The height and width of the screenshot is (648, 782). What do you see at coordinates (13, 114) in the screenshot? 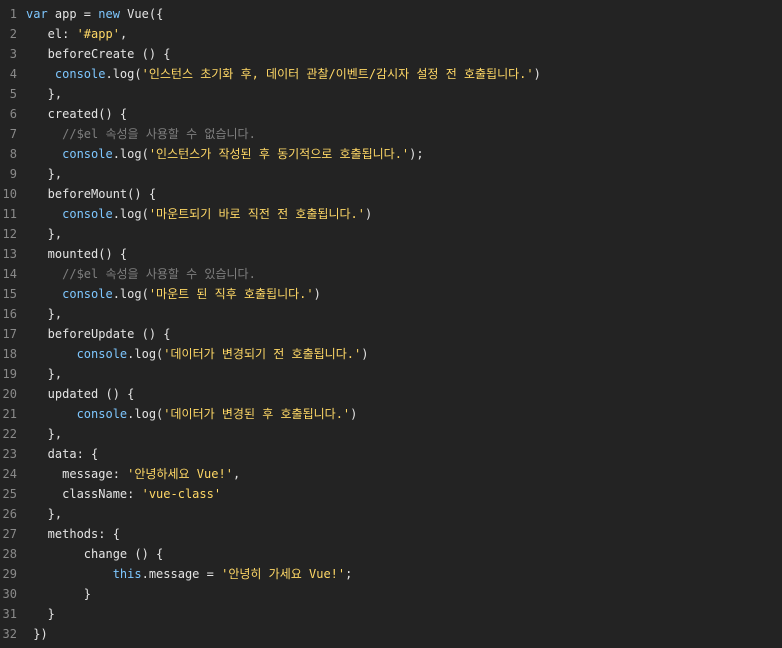
I see `line-number: 6` at bounding box center [13, 114].